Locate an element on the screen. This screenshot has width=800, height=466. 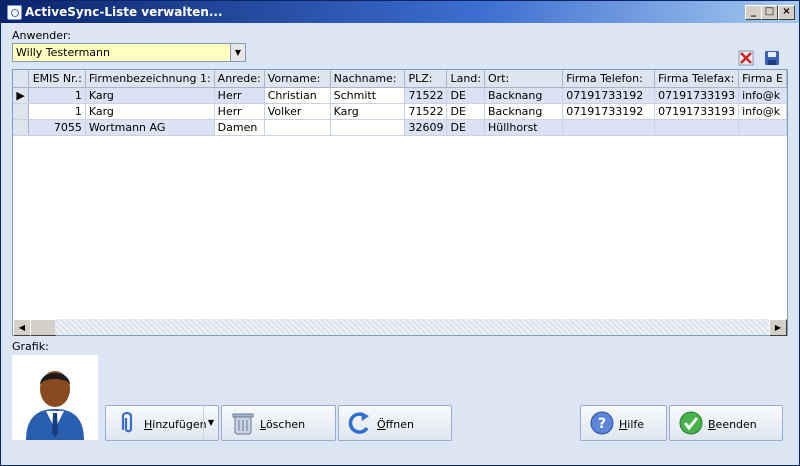
column-header: Vorname: is located at coordinates (297, 79).